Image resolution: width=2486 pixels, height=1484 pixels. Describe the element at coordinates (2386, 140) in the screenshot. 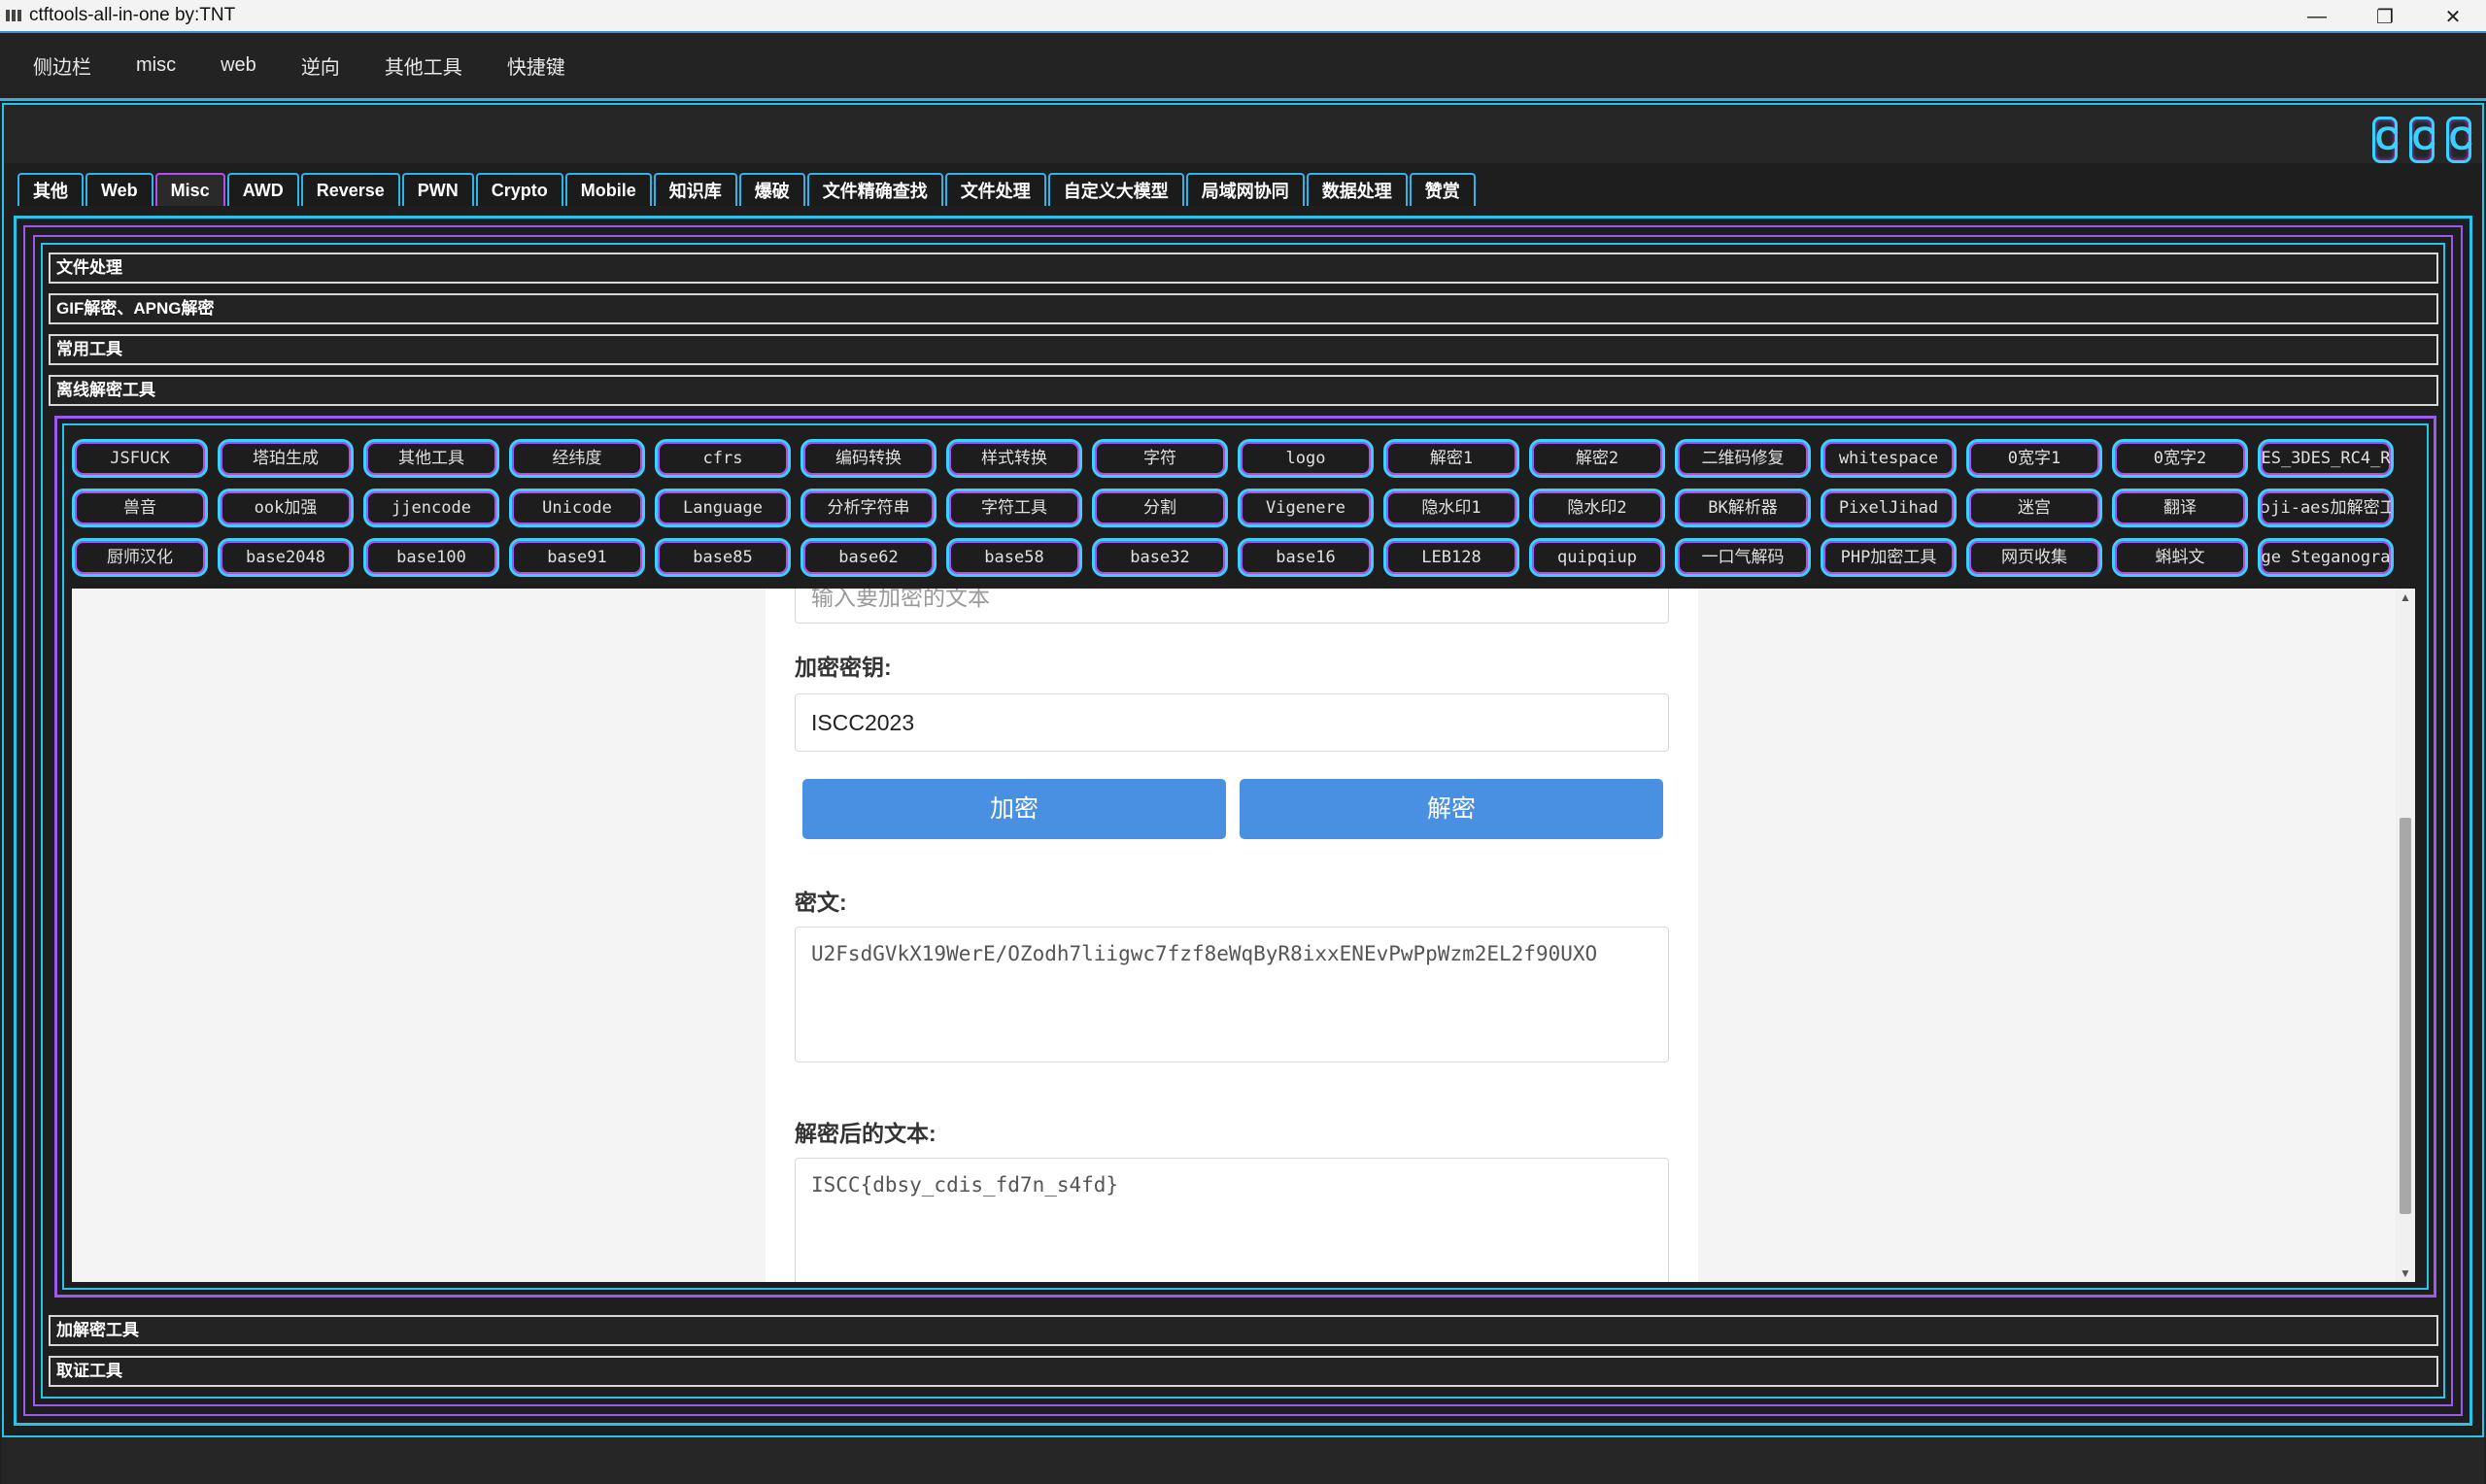

I see `corner-button-1: C` at that location.